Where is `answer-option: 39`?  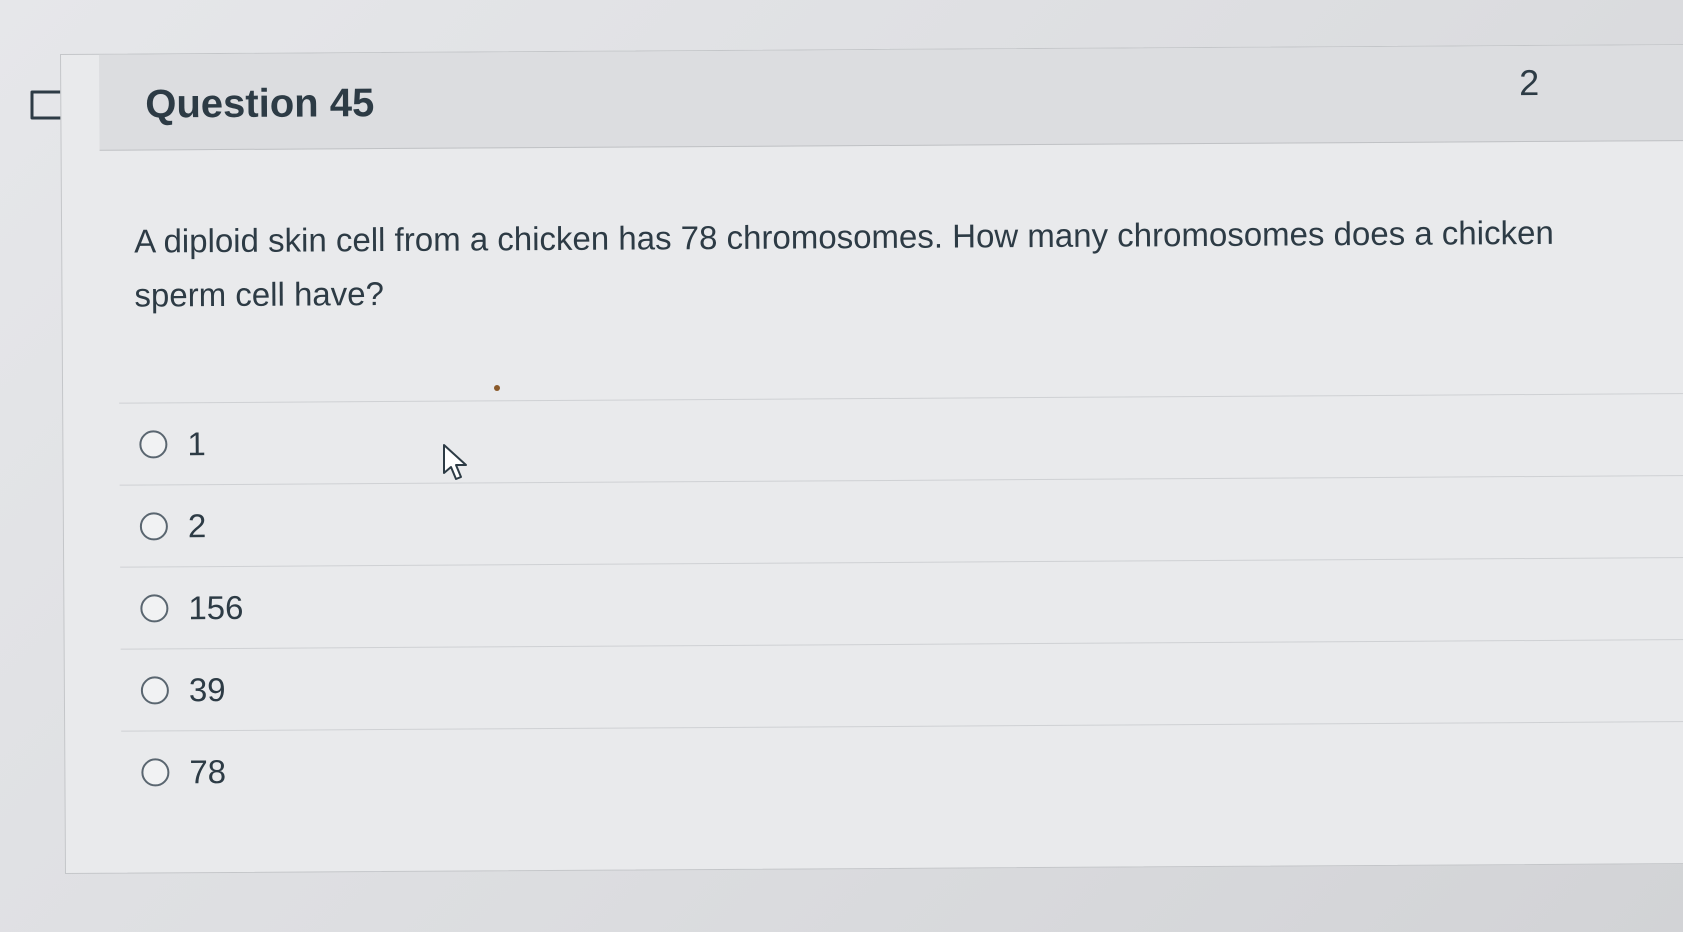 answer-option: 39 is located at coordinates (901, 685).